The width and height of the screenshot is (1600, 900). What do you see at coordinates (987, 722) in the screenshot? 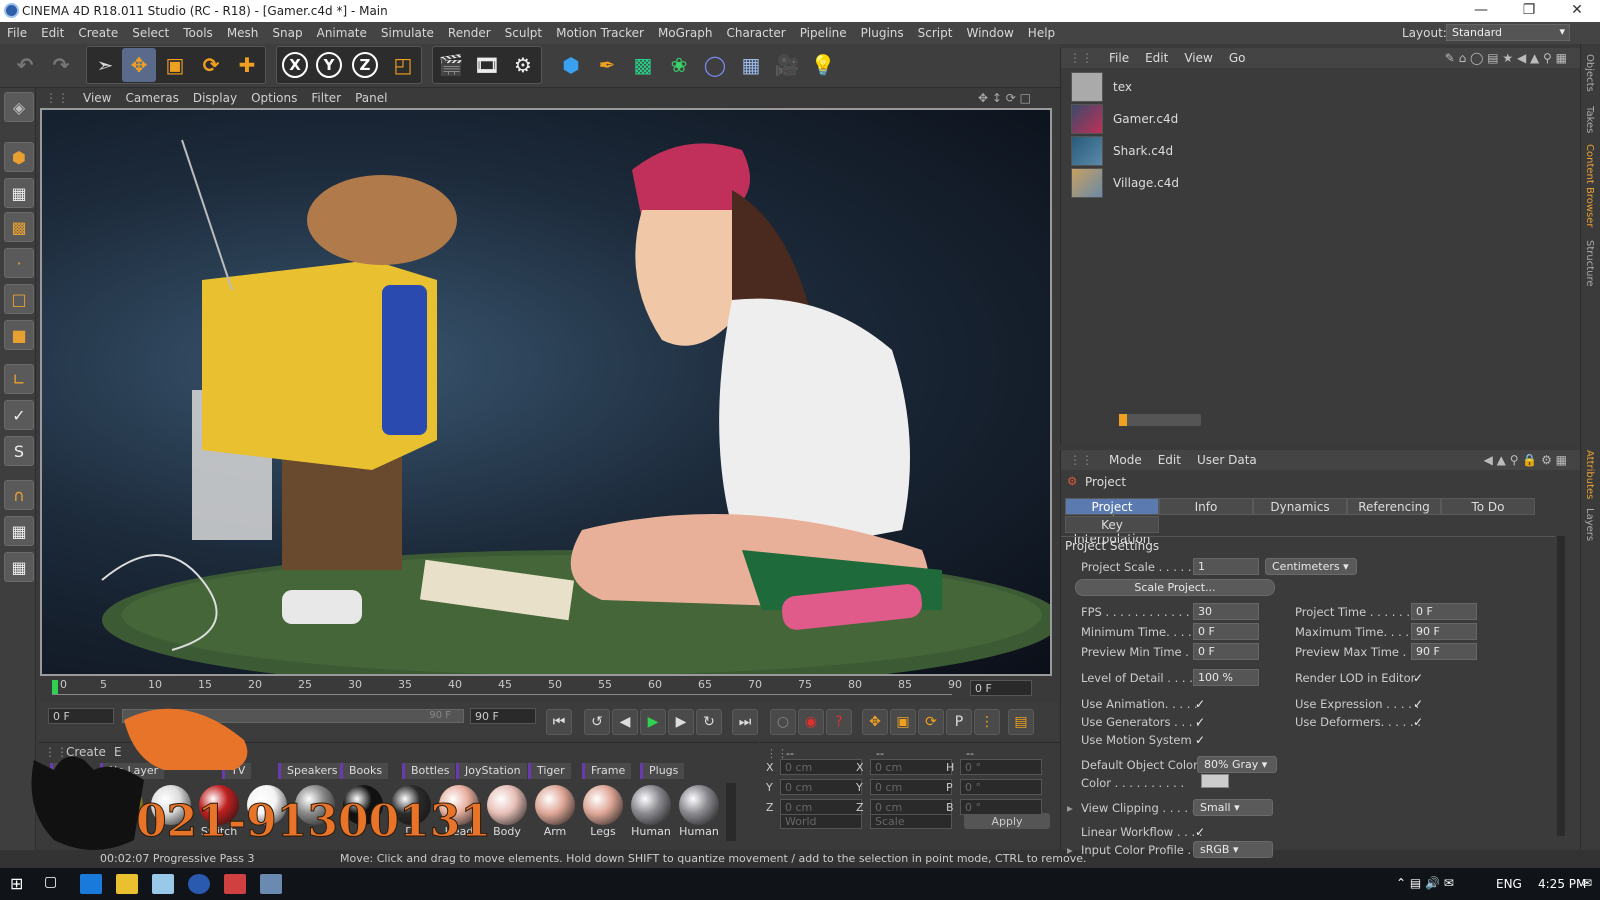
I see `key-point-level-icon: ⋮` at bounding box center [987, 722].